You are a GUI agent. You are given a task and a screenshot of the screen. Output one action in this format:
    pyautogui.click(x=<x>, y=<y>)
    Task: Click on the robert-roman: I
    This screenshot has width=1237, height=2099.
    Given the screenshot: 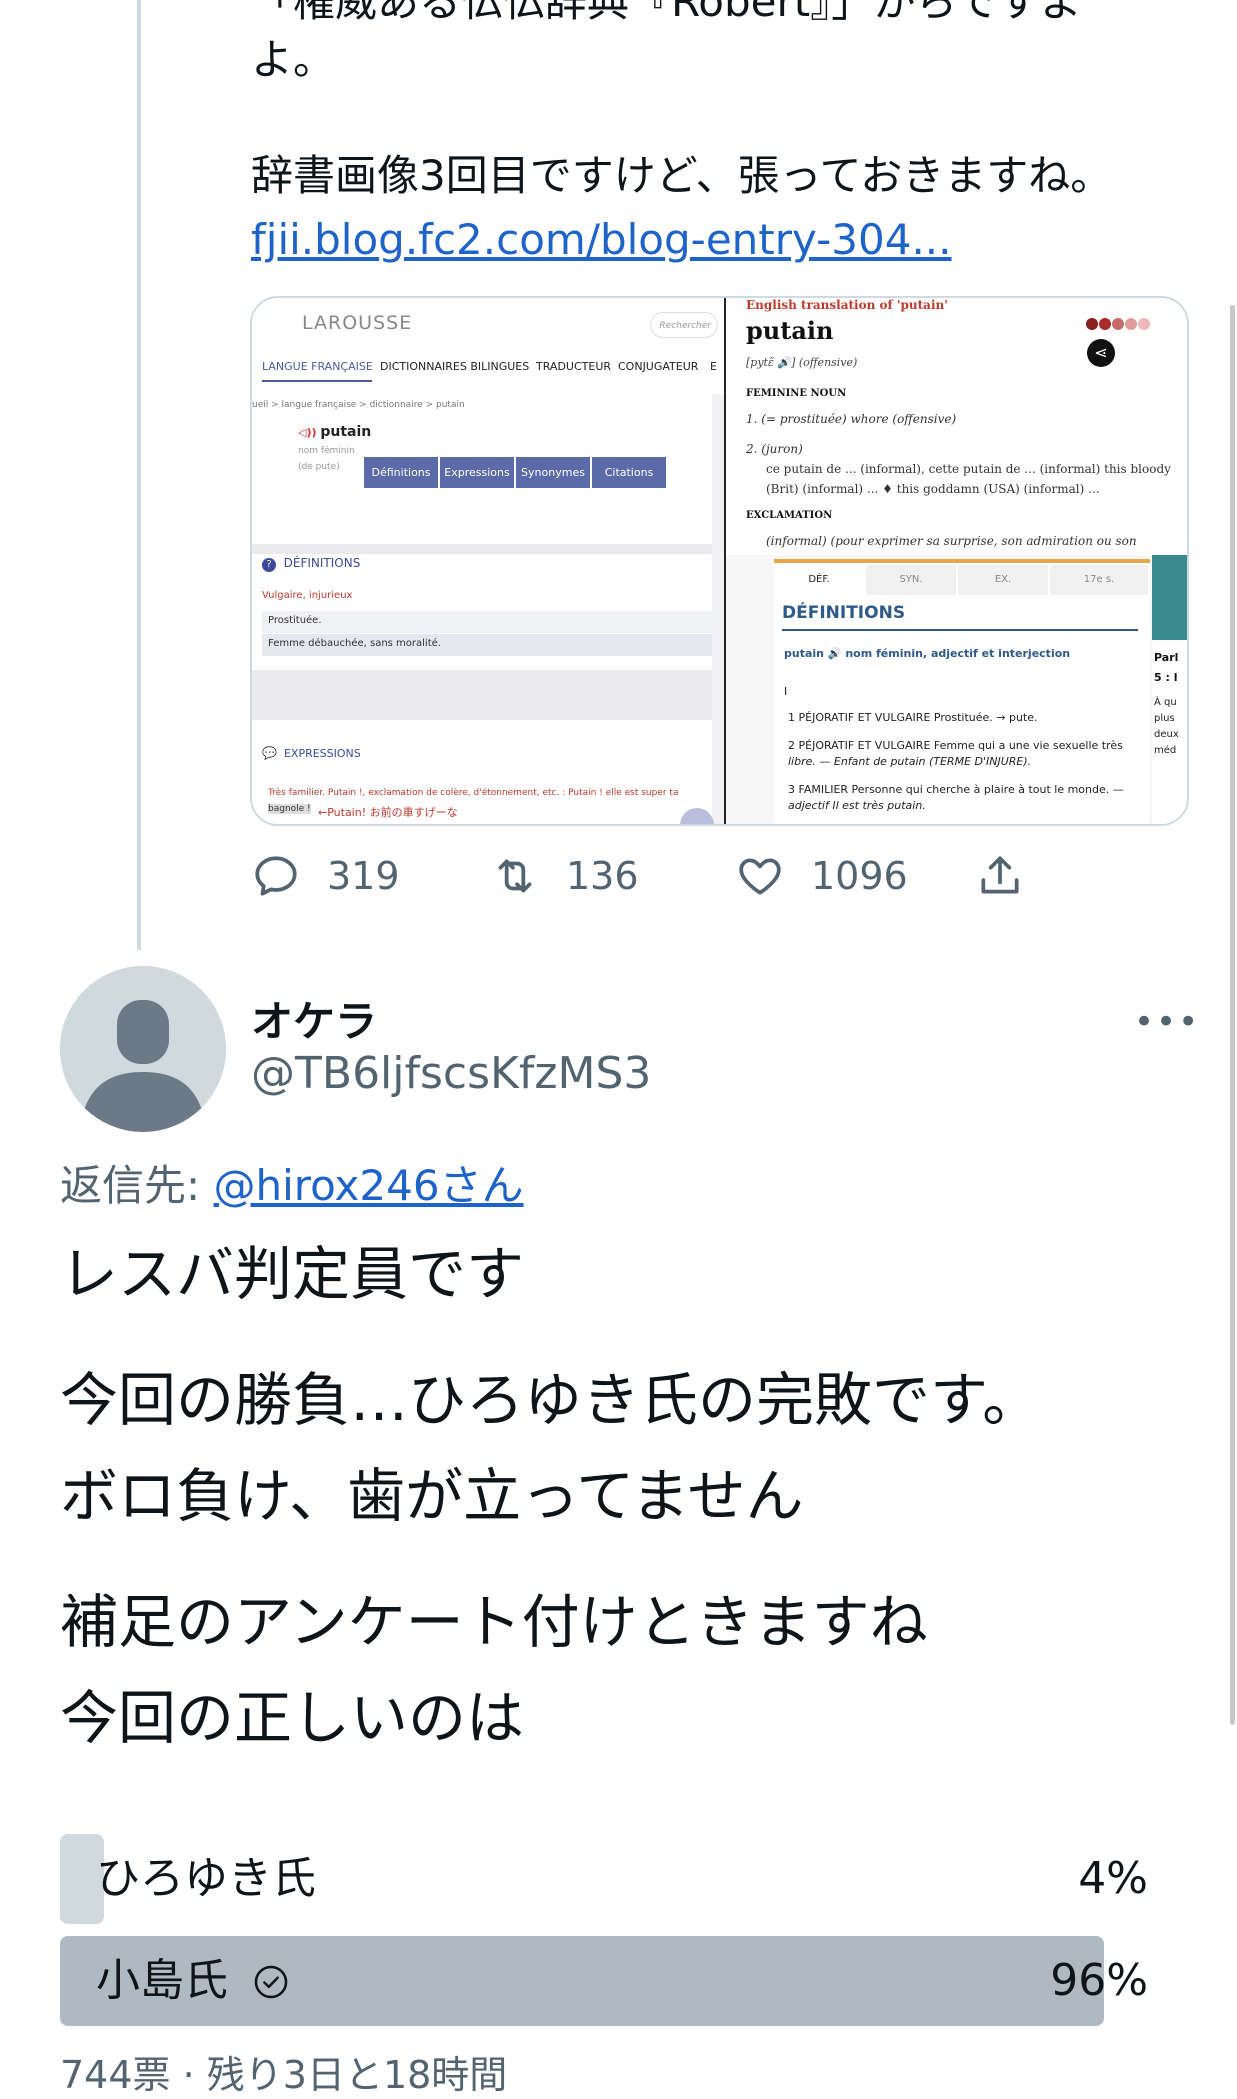 What is the action you would take?
    pyautogui.click(x=786, y=691)
    